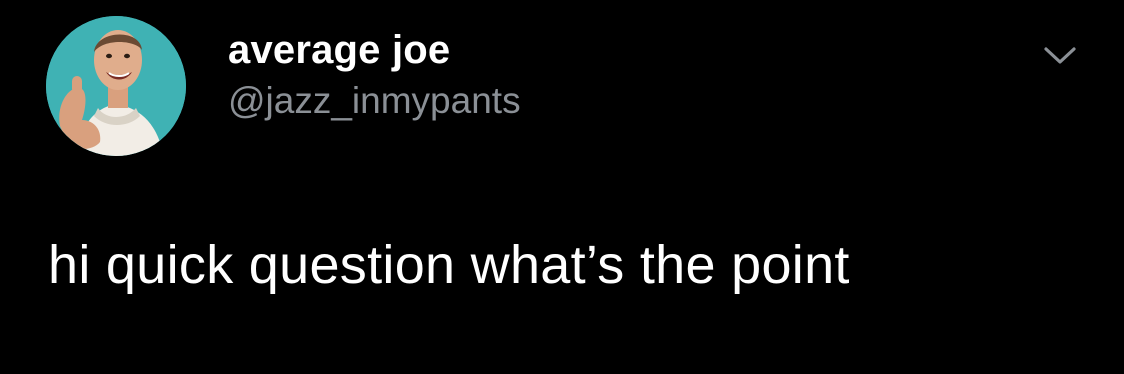 This screenshot has height=374, width=1124. What do you see at coordinates (339, 50) in the screenshot?
I see `display-name: average joe` at bounding box center [339, 50].